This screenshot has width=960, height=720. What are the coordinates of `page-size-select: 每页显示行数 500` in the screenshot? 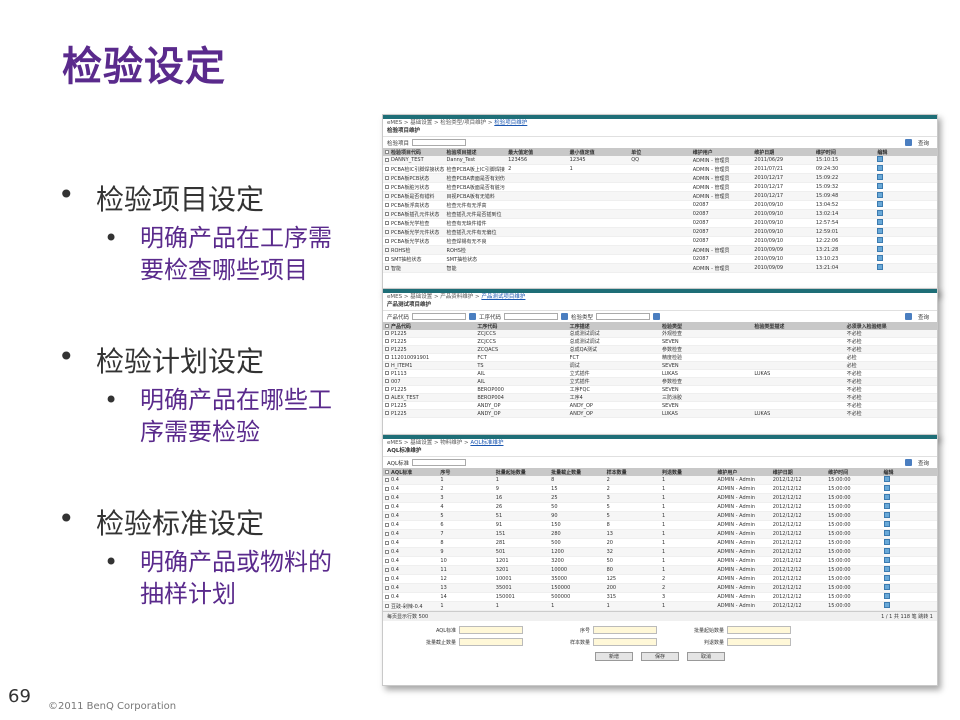 It's located at (407, 616).